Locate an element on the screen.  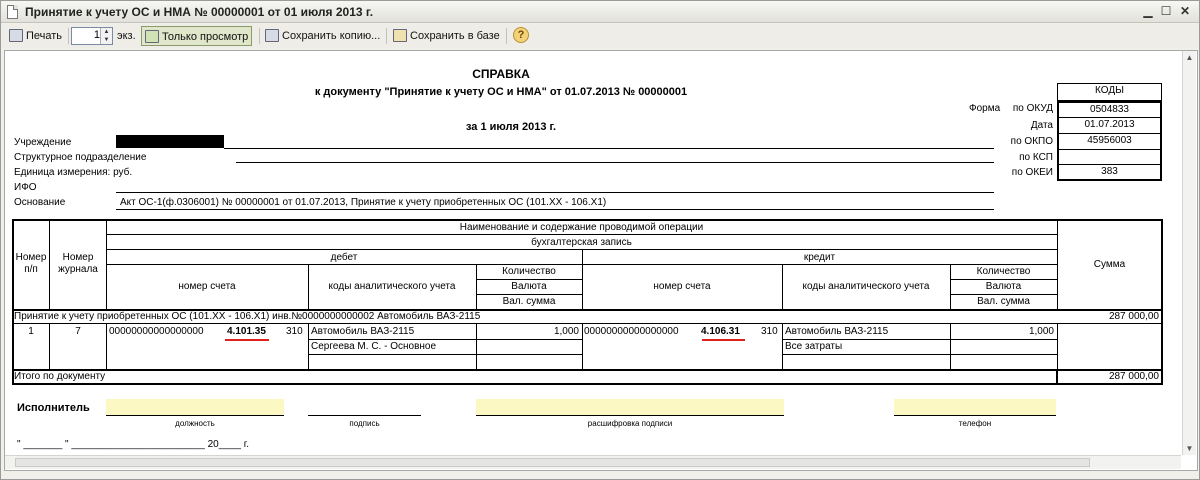
executor-label: Исполнитель is located at coordinates (53, 408).